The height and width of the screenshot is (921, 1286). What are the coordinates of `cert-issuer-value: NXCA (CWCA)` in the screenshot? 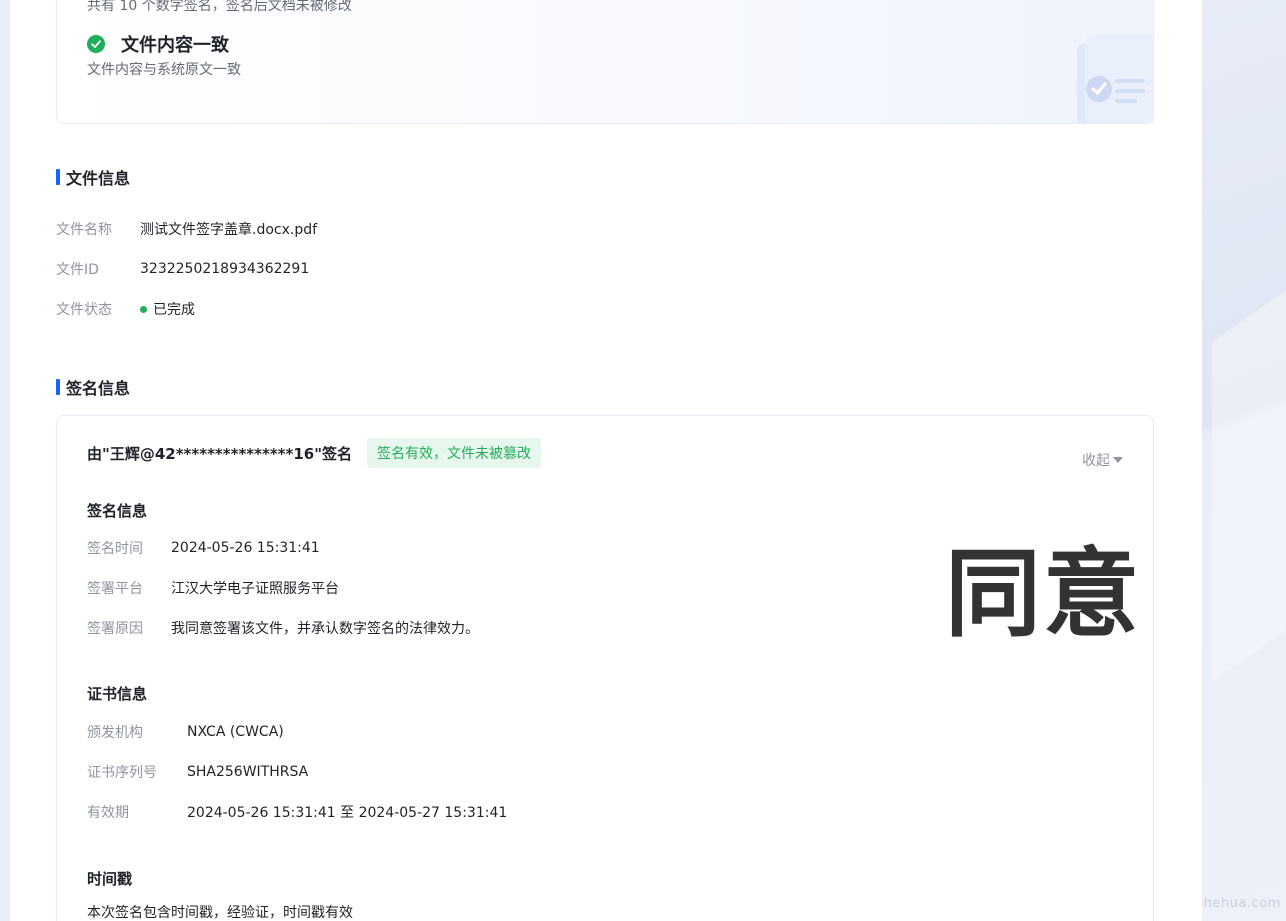 It's located at (235, 732).